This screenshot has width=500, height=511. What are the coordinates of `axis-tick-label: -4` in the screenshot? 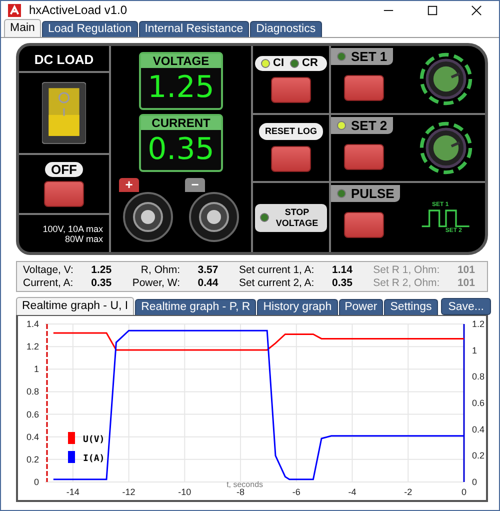 It's located at (352, 492).